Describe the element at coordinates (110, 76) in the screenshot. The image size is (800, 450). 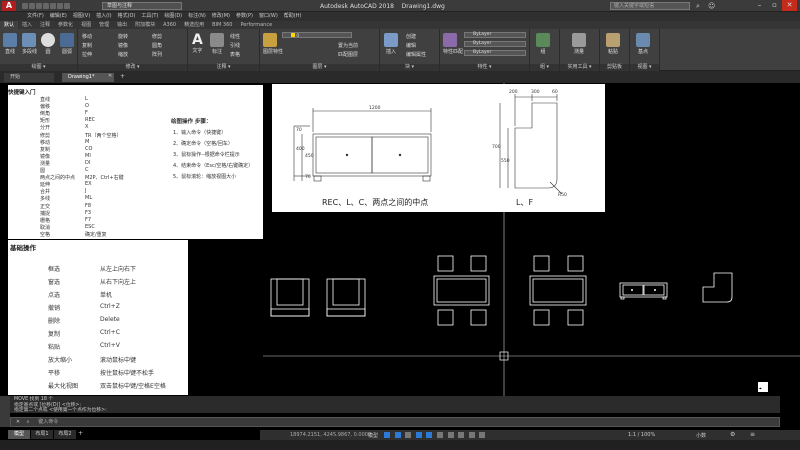
I see `close-tab-icon: ✕` at that location.